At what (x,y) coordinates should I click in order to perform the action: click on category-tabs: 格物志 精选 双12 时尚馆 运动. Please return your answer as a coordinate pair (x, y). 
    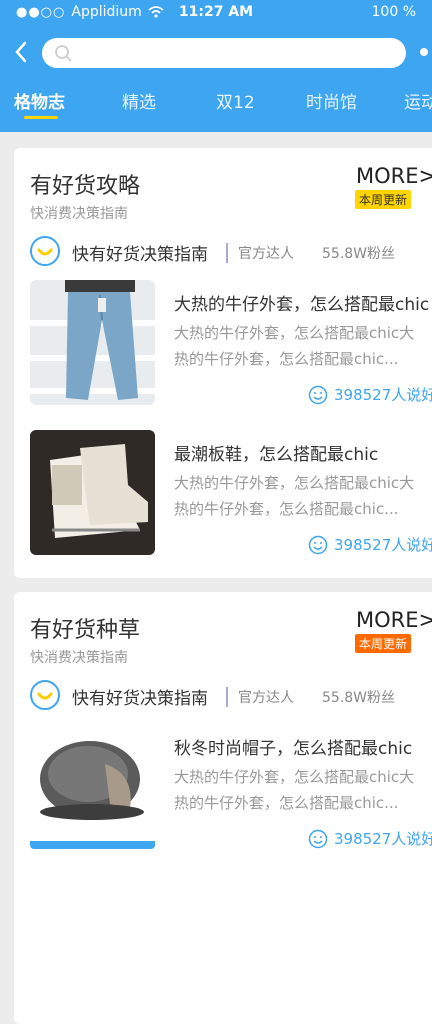
    Looking at the image, I should click on (216, 108).